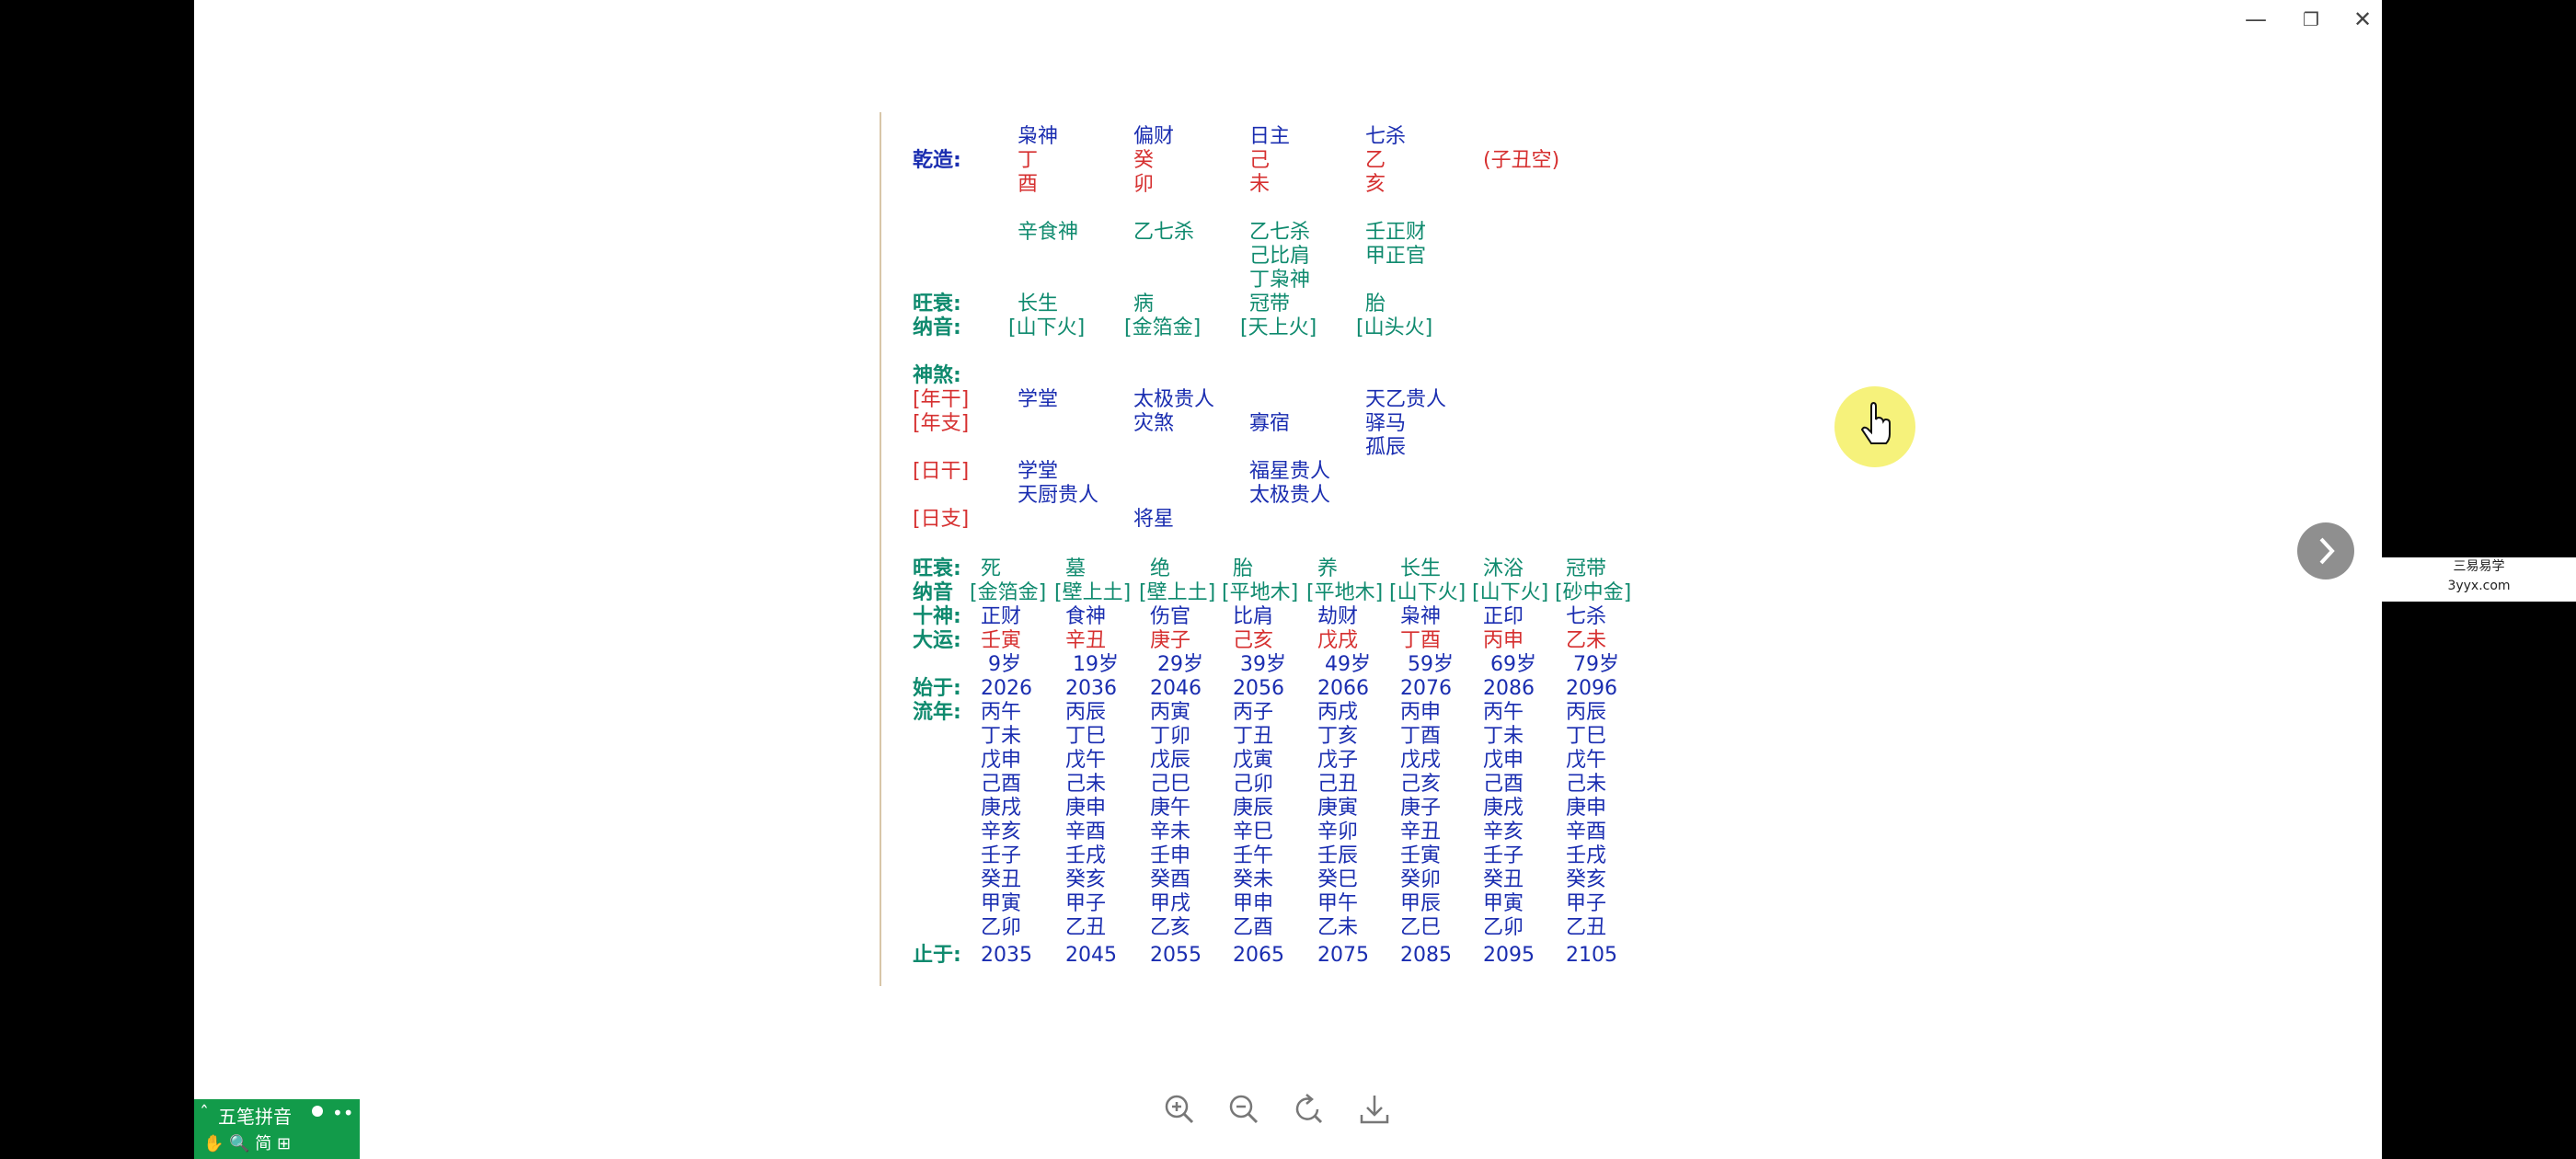 This screenshot has width=2576, height=1159. I want to click on dayun-ganzhi: 丁酉, so click(1421, 640).